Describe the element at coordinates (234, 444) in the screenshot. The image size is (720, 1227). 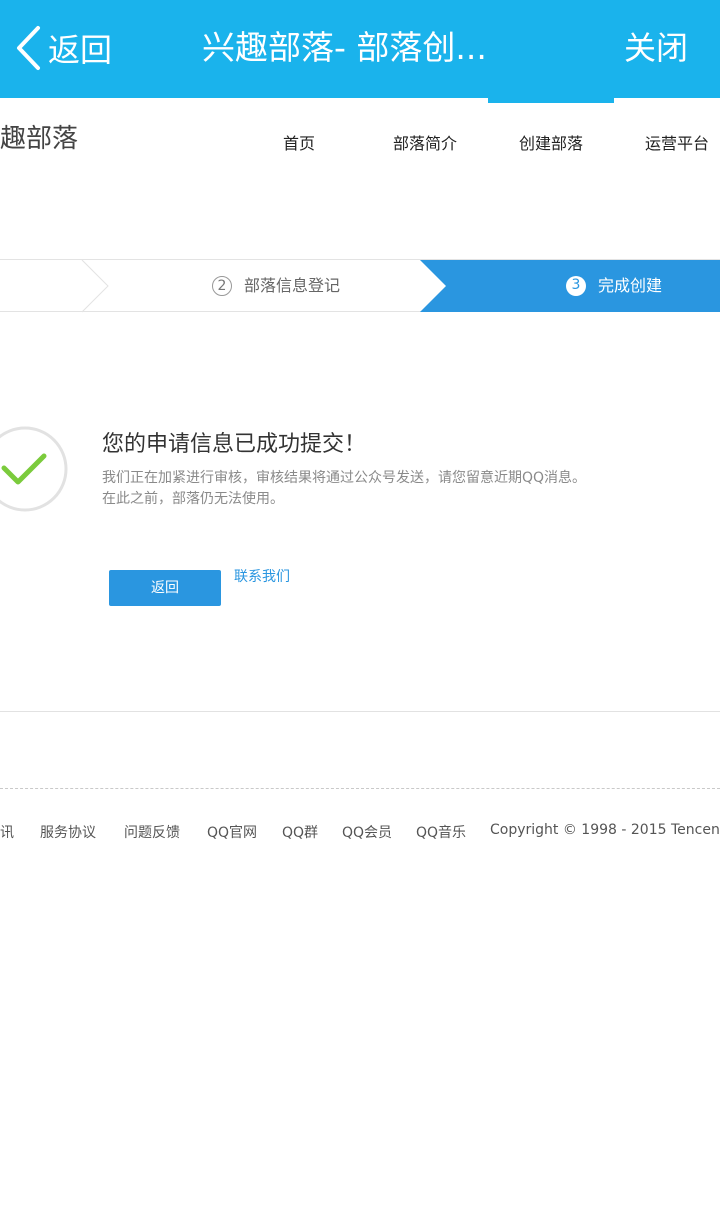
I see `success-title: 您的申请信息已成功提交！` at that location.